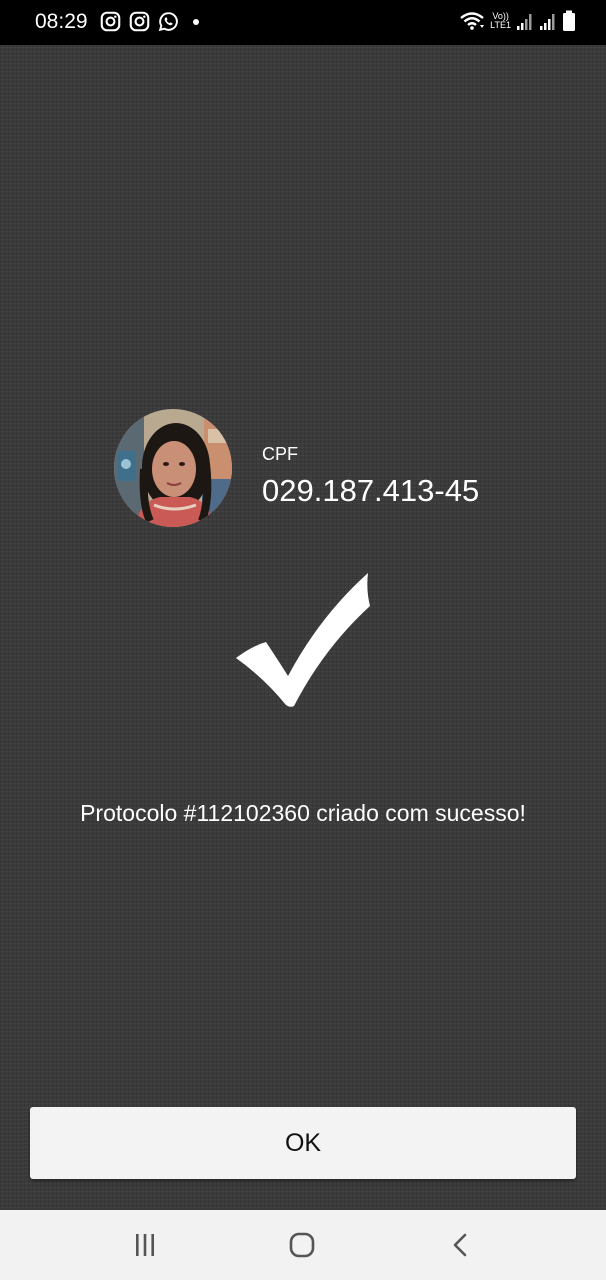 This screenshot has width=606, height=1280. I want to click on status-bar: 08:29 Vo)) LTE1, so click(303, 22).